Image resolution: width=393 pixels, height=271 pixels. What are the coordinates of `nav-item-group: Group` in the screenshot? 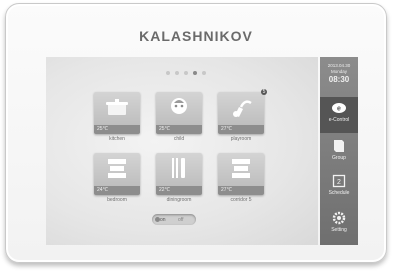 It's located at (339, 153).